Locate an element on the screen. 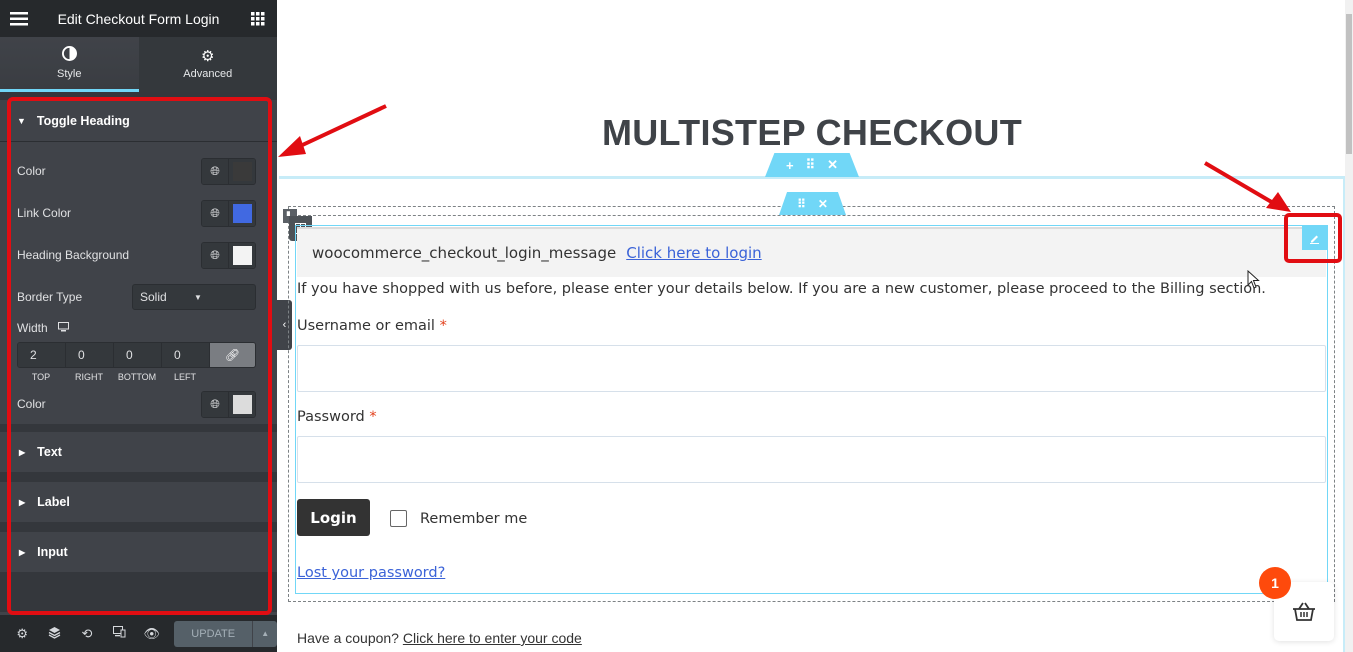  dim-label-top: TOP is located at coordinates (41, 377).